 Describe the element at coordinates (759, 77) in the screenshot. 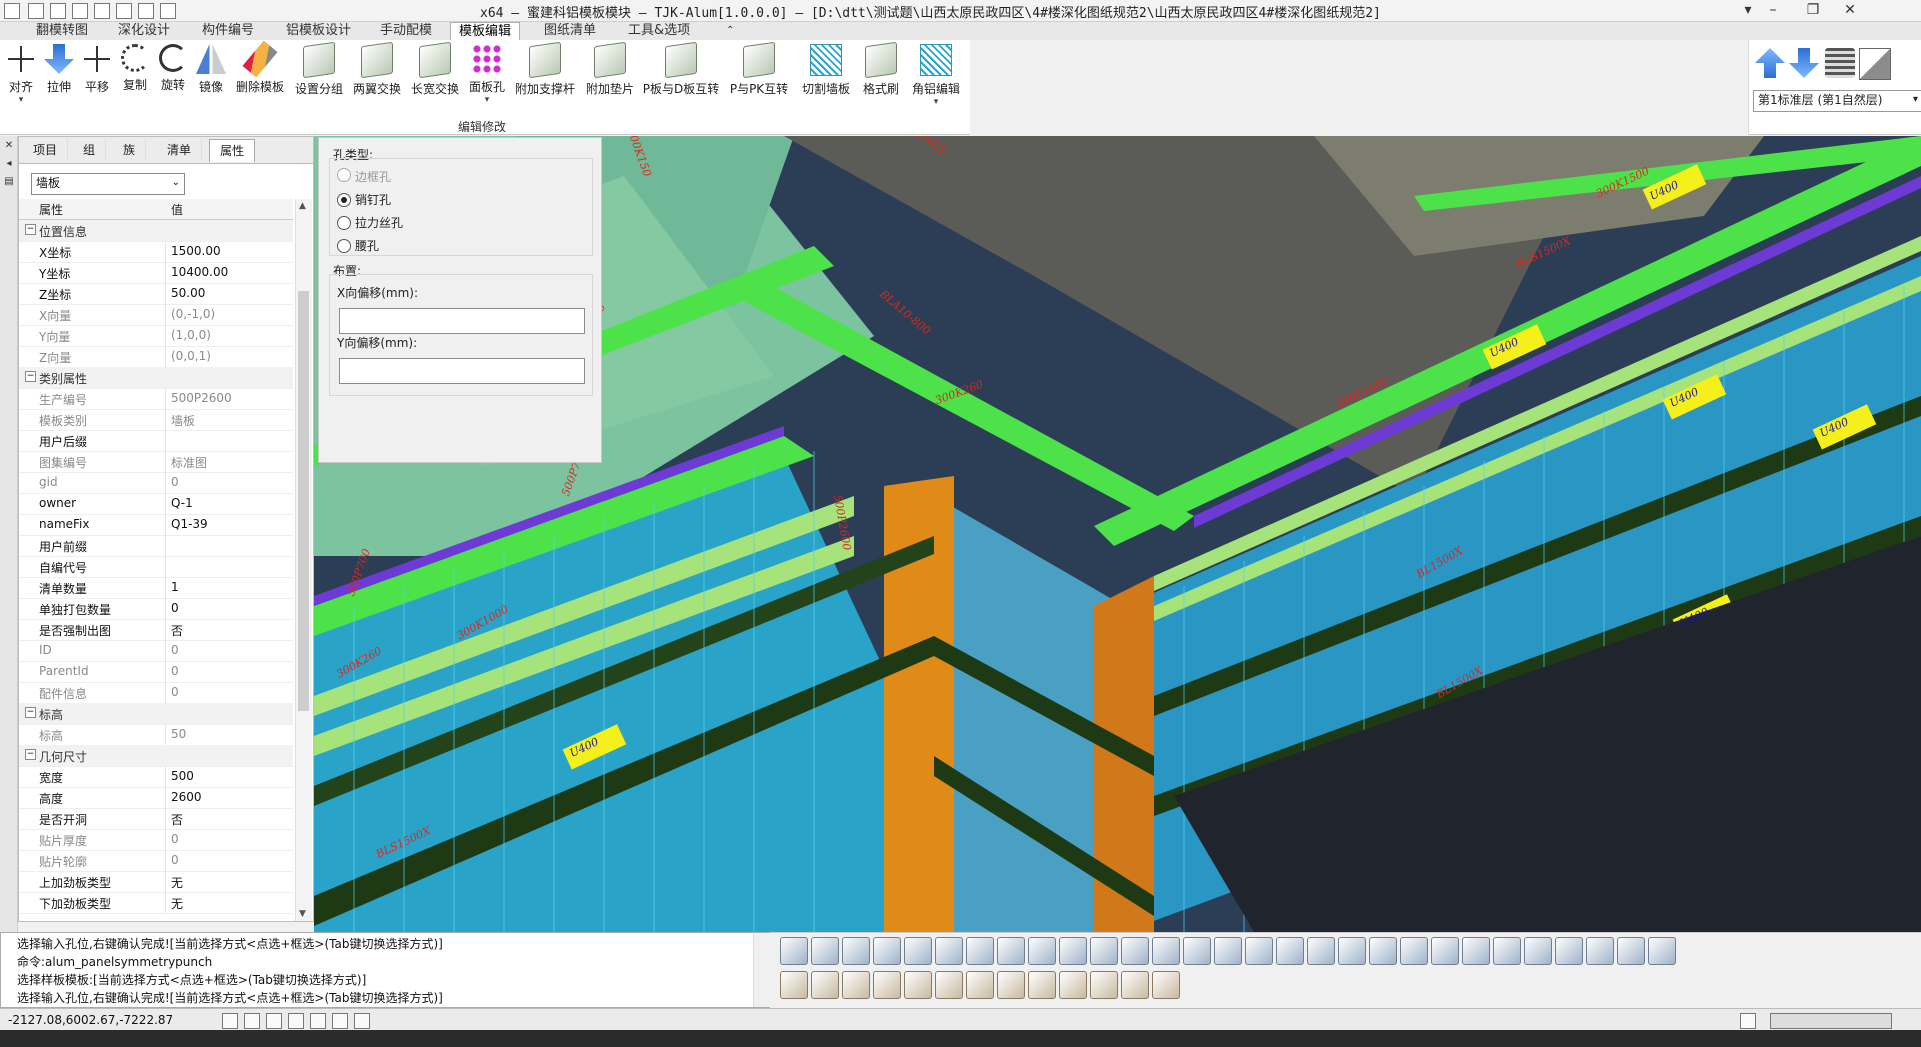

I see `p-pk-convert-button: P与PK互转` at that location.